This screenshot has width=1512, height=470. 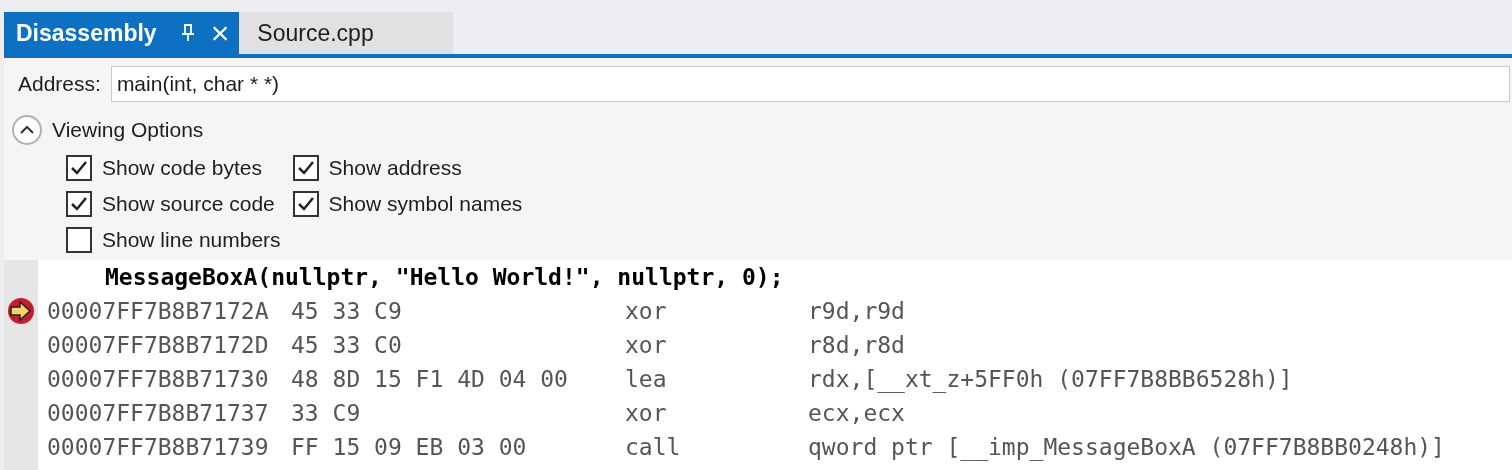 I want to click on checkbox-label: Show address, so click(x=395, y=168).